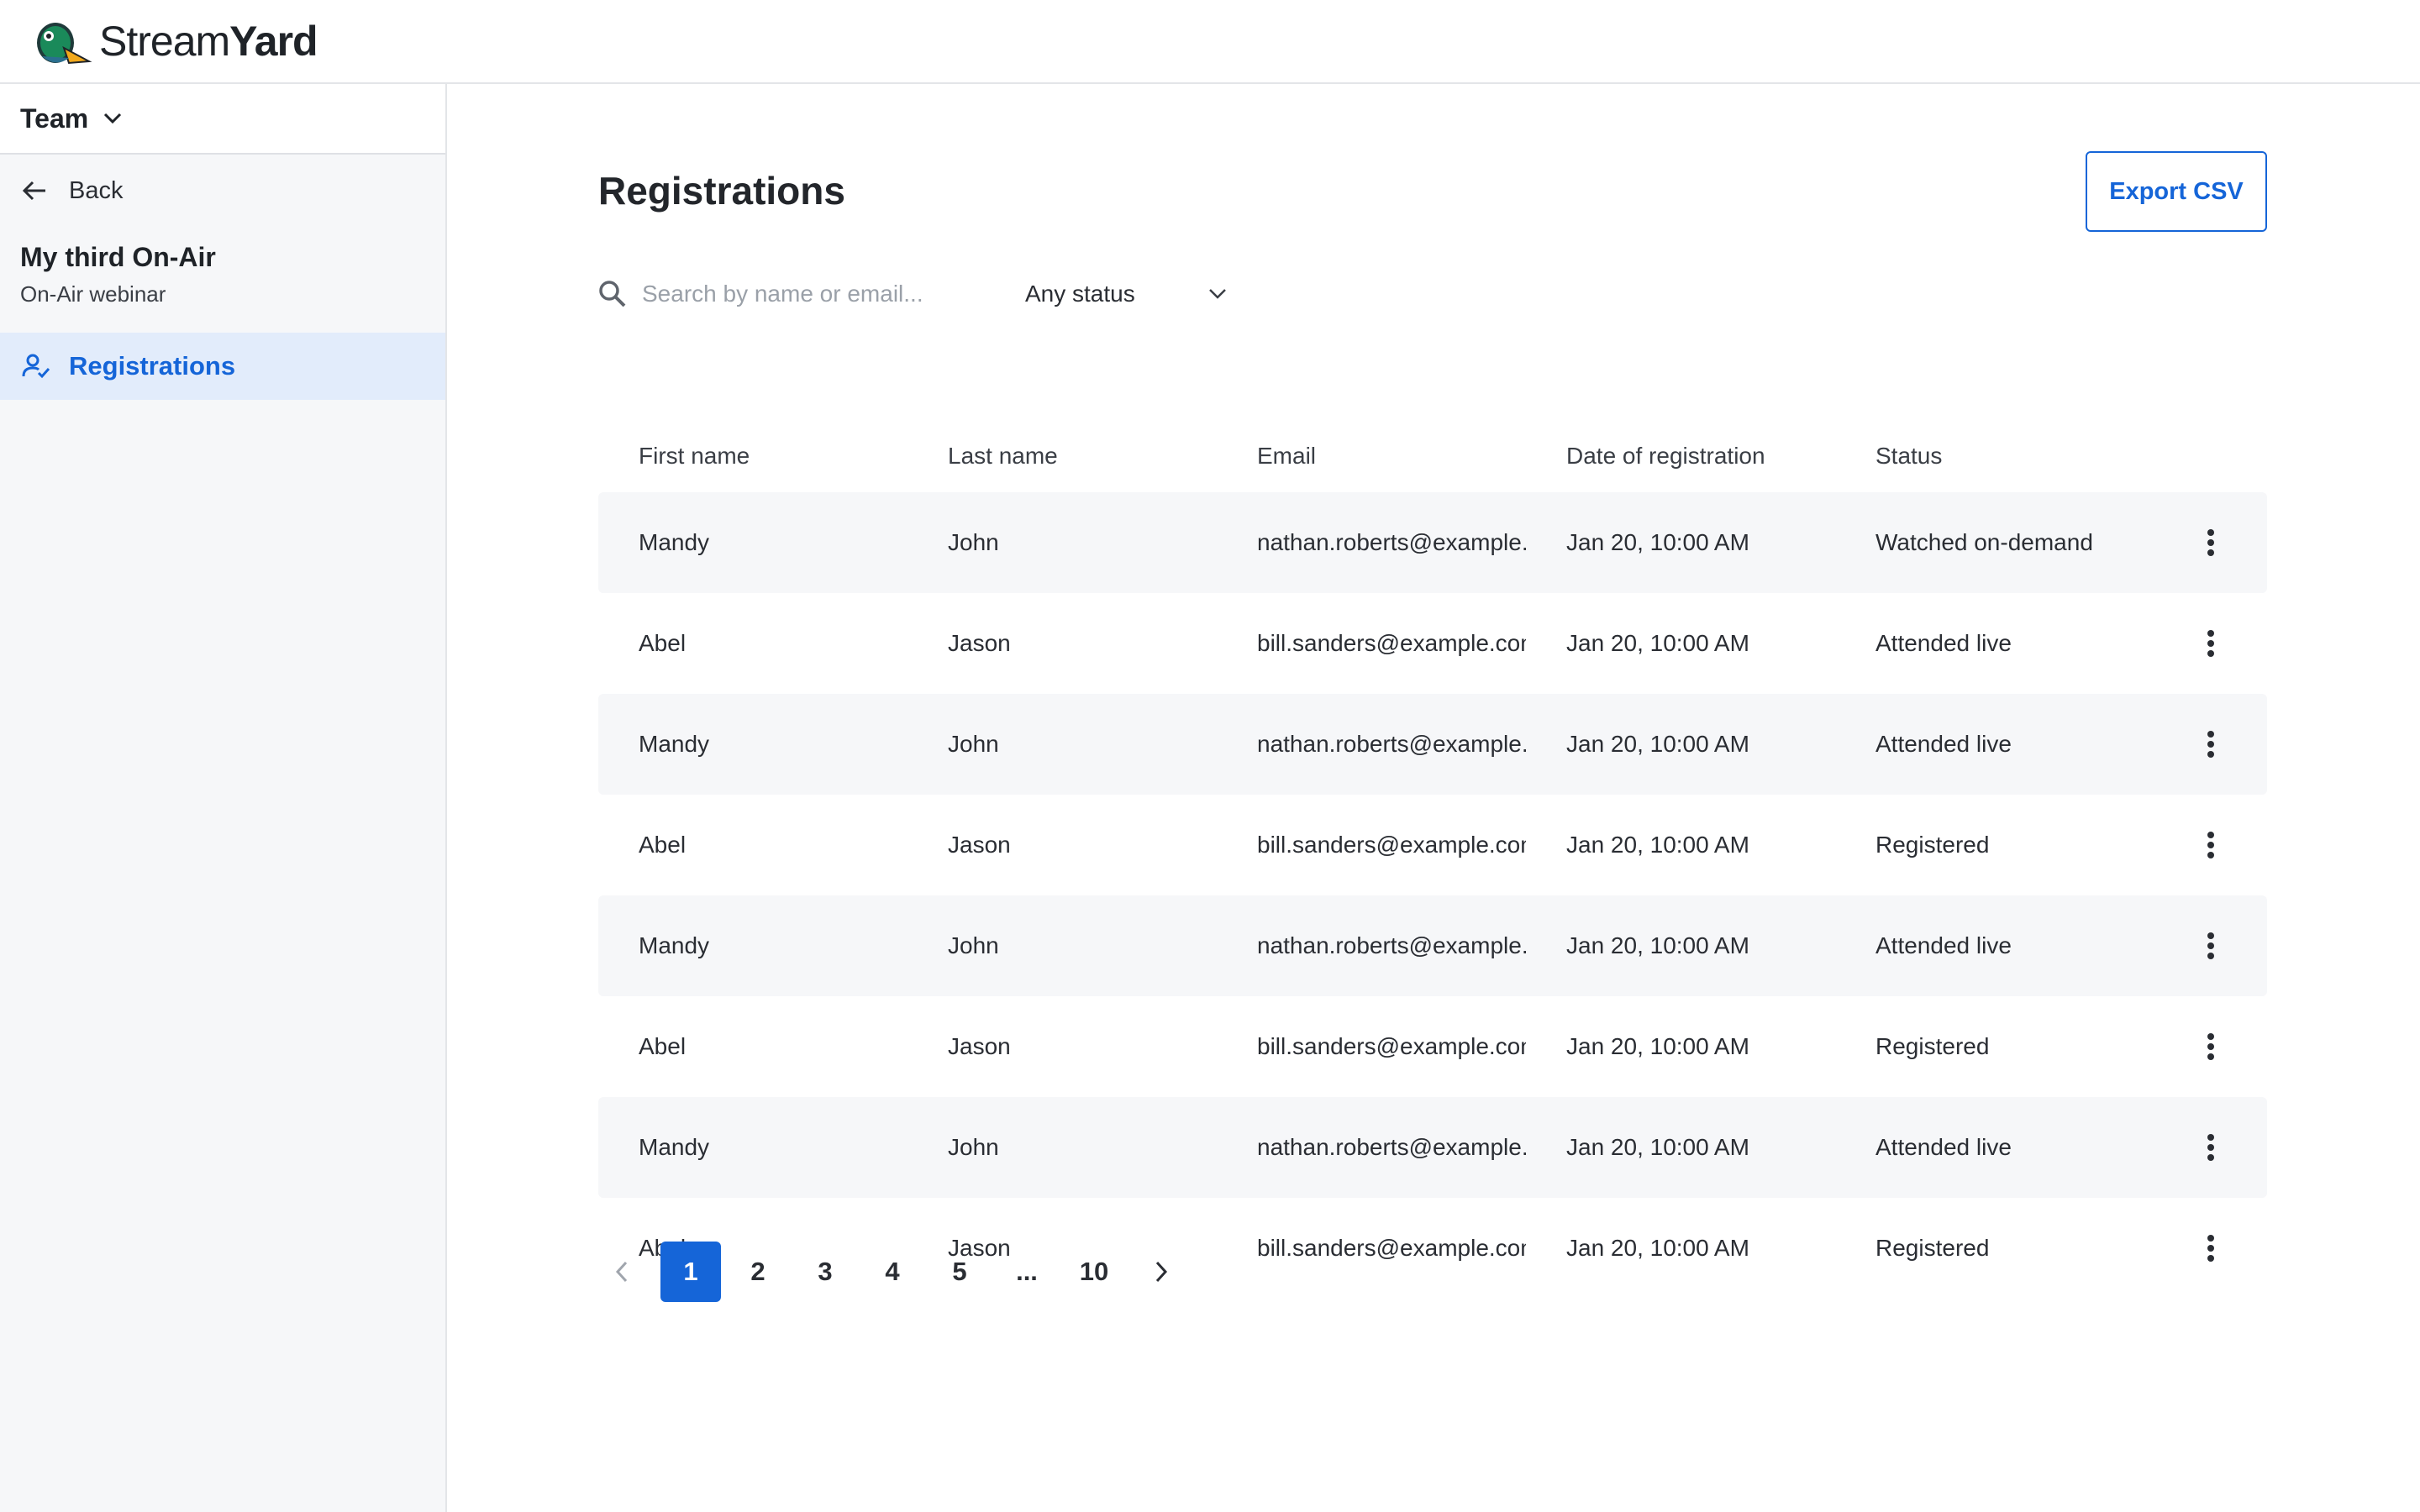 This screenshot has height=1512, width=2420. Describe the element at coordinates (153, 366) in the screenshot. I see `sidebar-item-label: Registrations` at that location.